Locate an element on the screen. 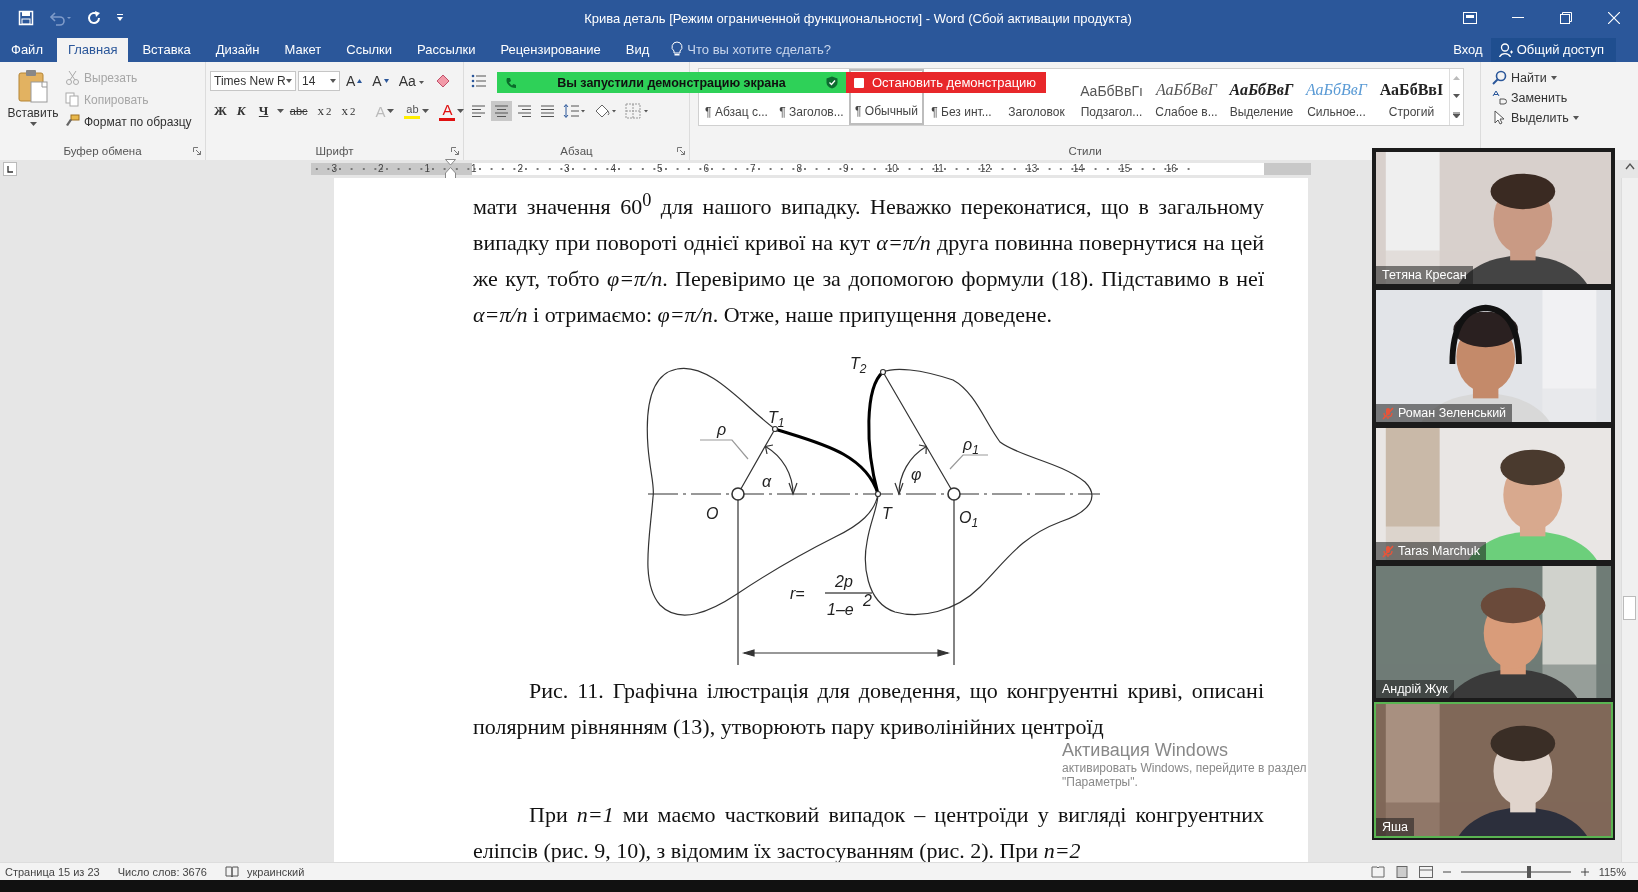  ribbon-tab: Главная is located at coordinates (92, 50).